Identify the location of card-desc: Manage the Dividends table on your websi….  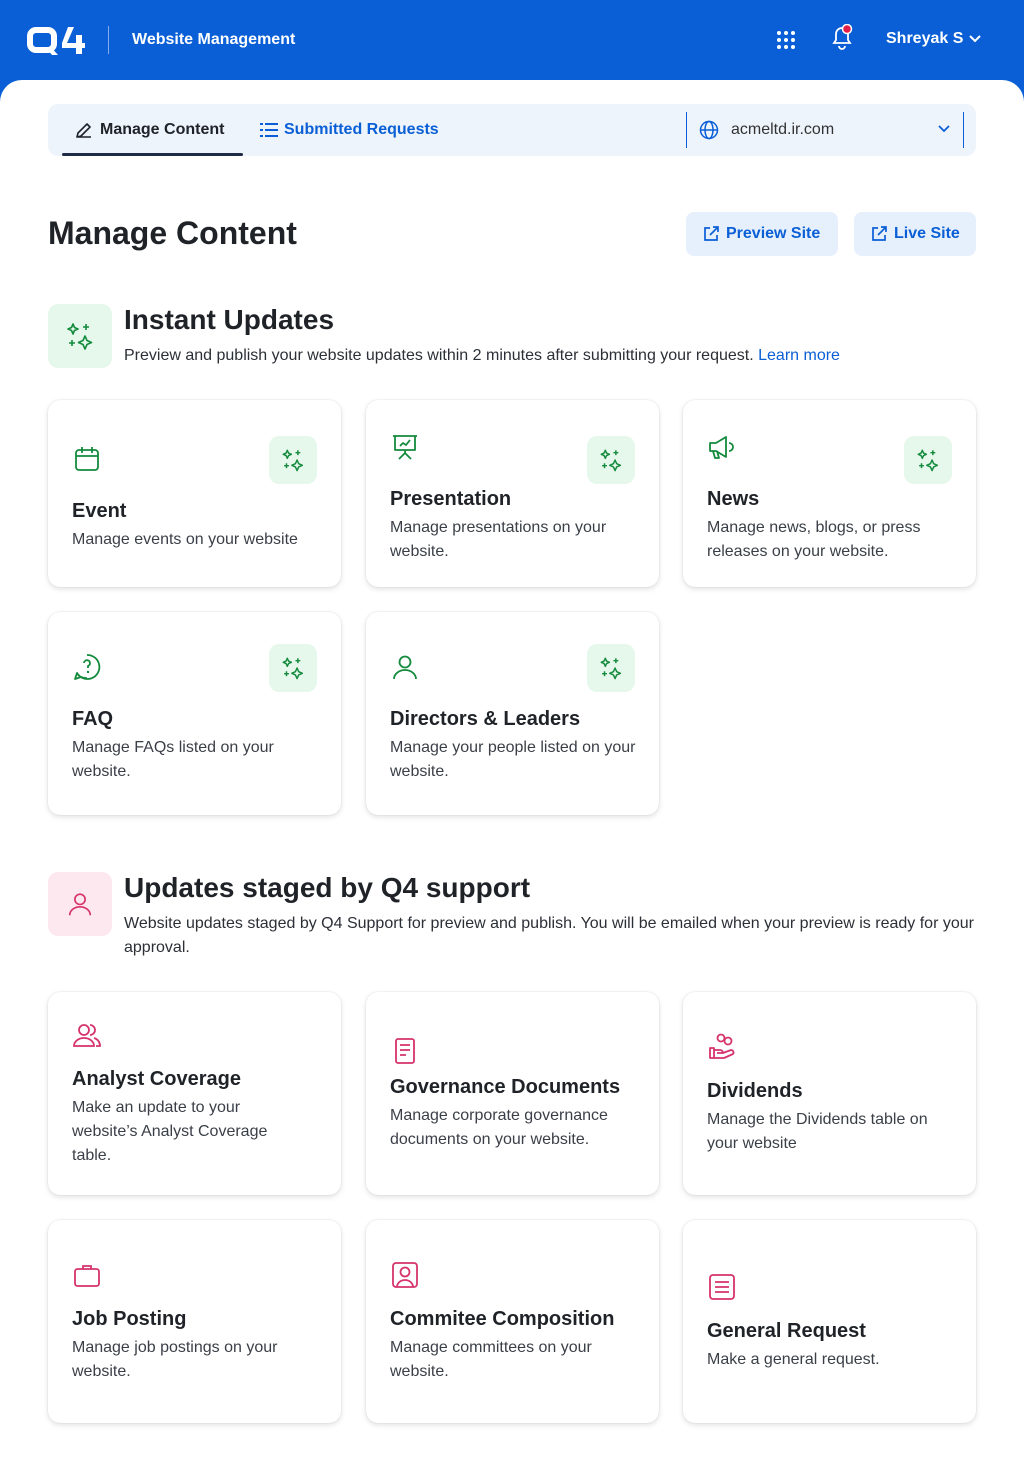
(817, 1131).